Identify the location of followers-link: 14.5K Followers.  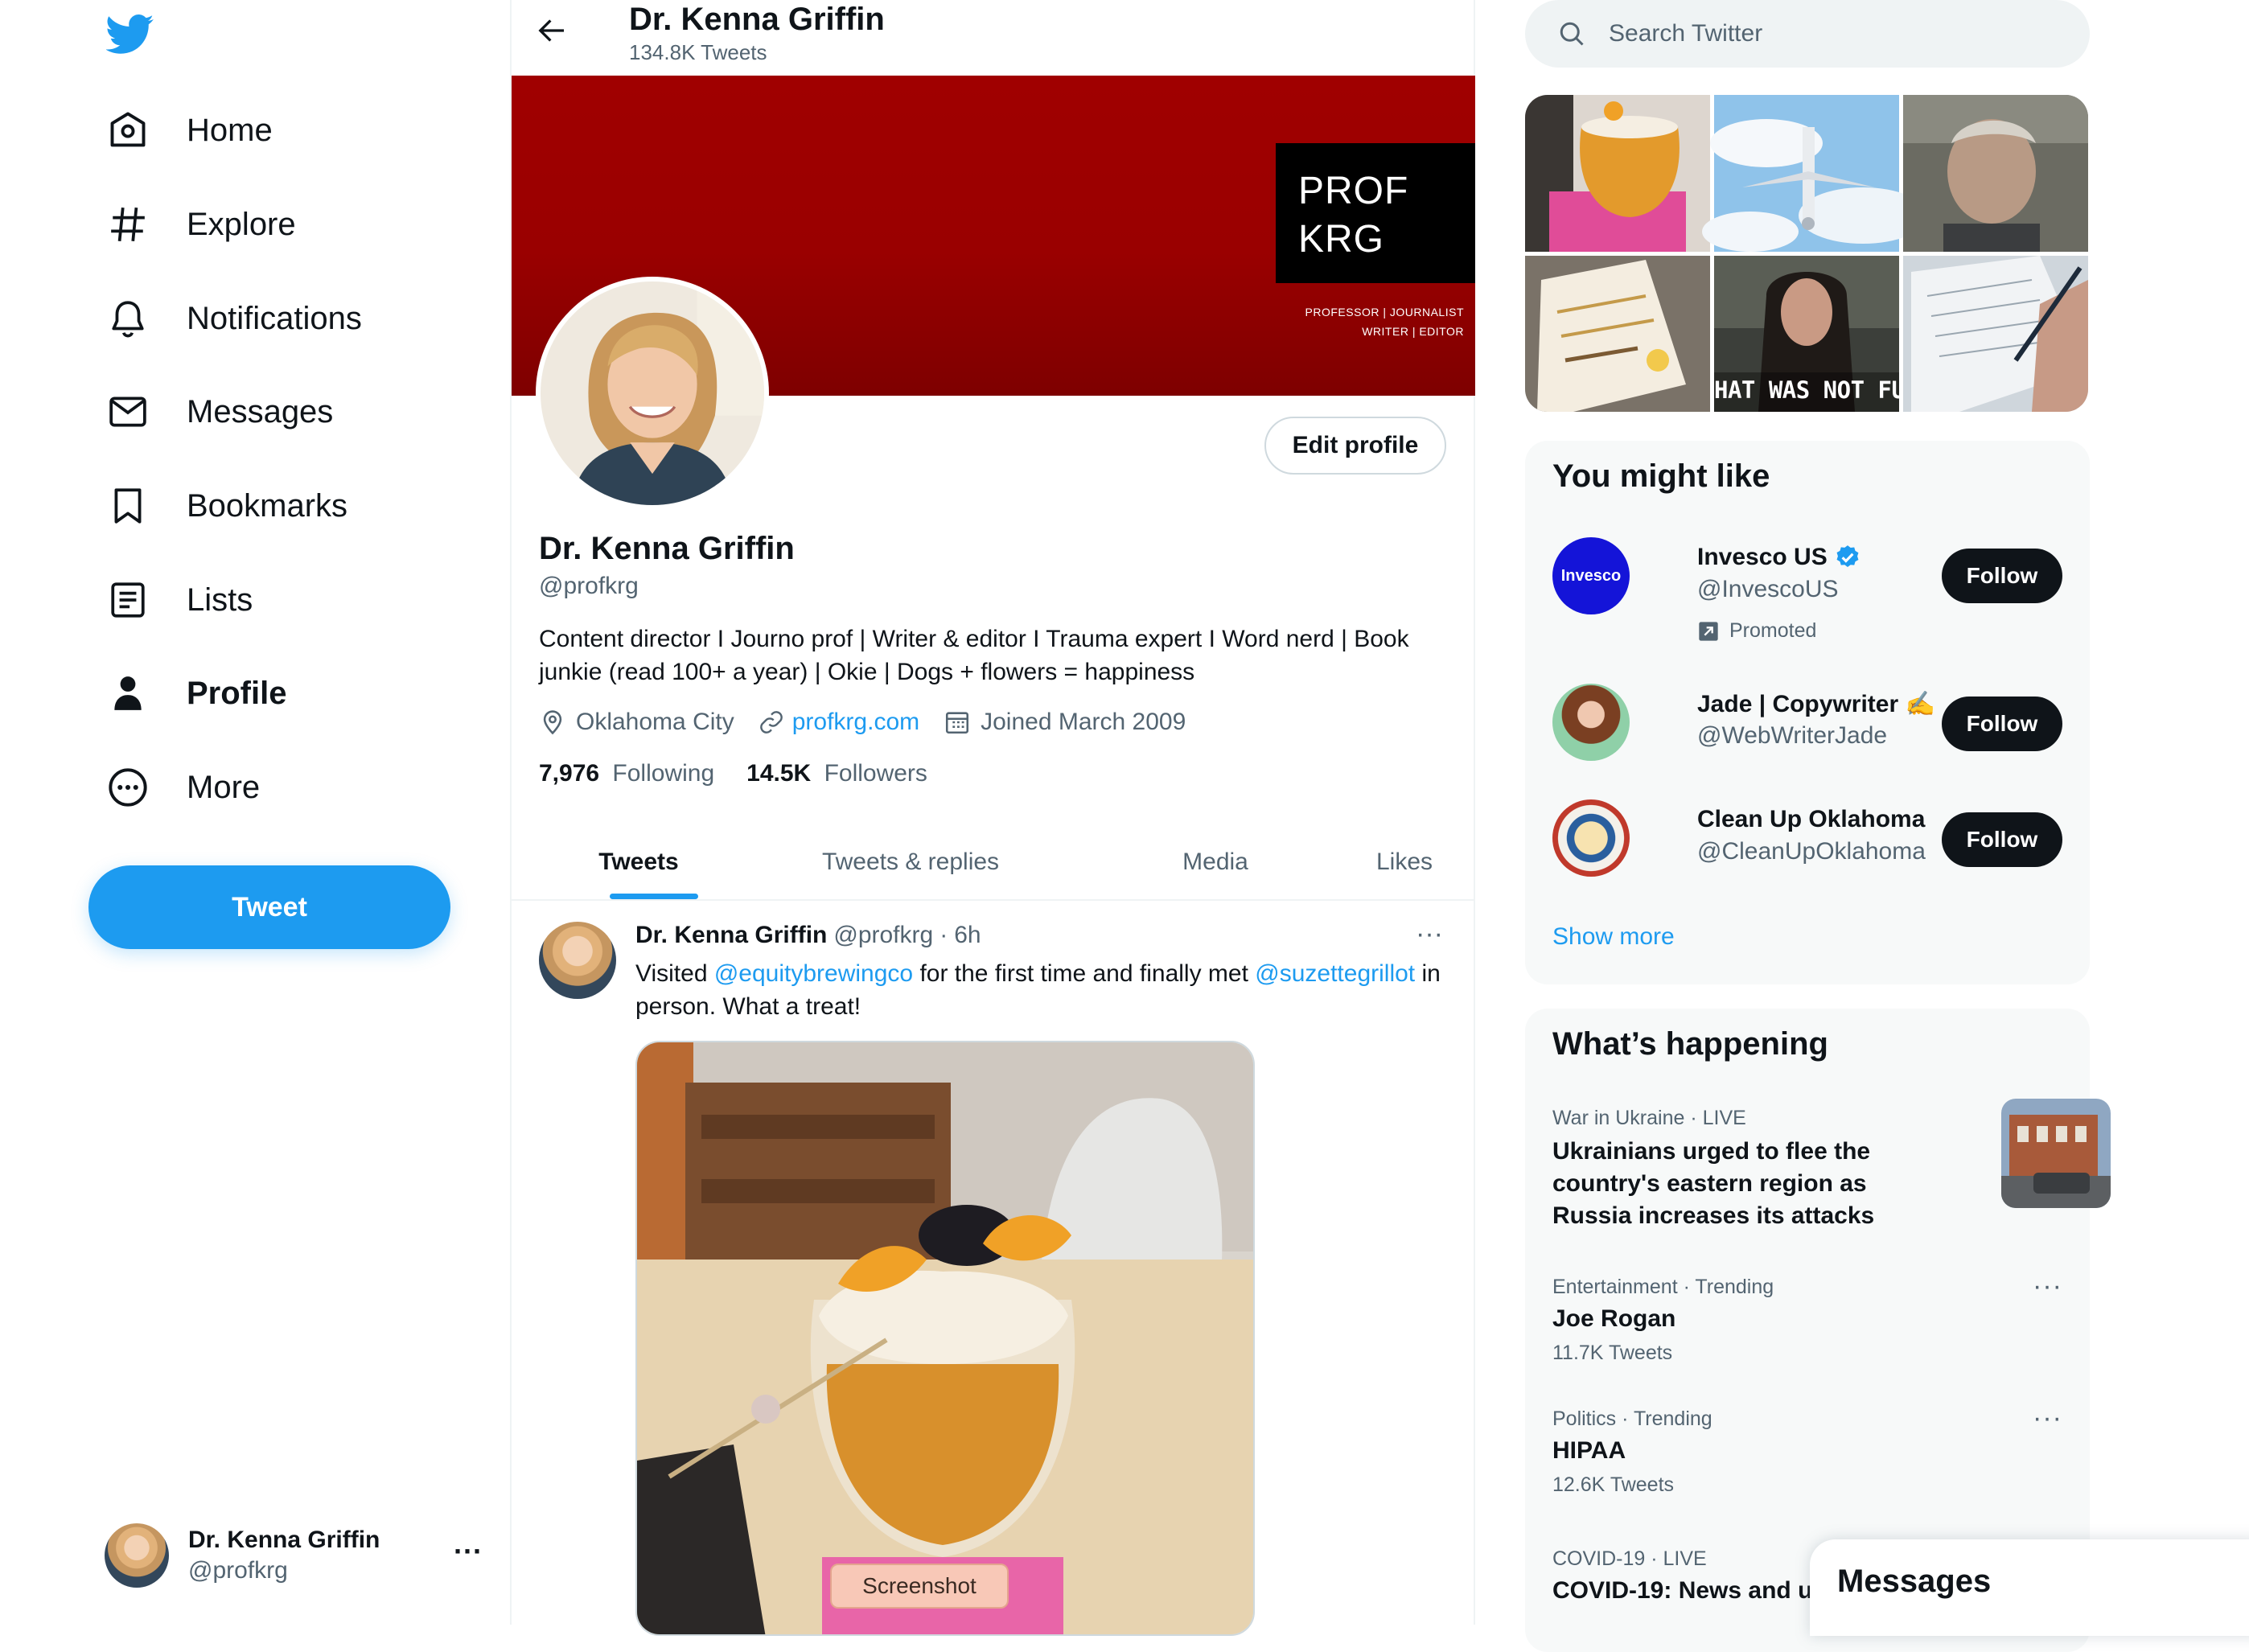
(836, 773).